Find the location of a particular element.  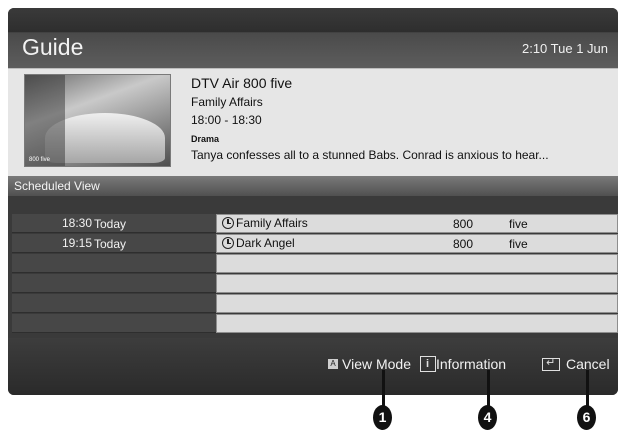

channel-title: DTV Air 800 five is located at coordinates (242, 83).